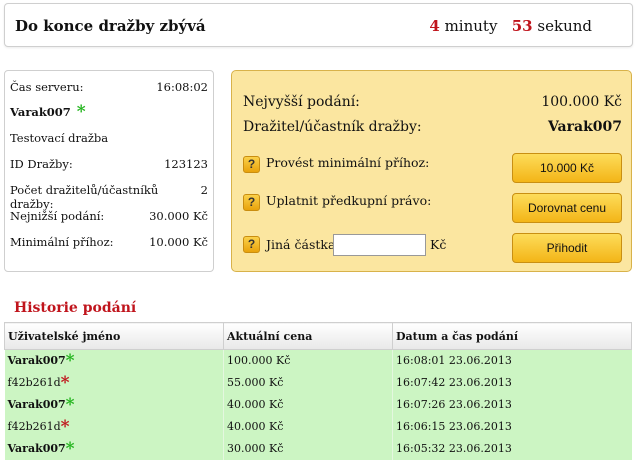 The height and width of the screenshot is (465, 637). I want to click on min-increment-button: 10.000 Kč, so click(567, 168).